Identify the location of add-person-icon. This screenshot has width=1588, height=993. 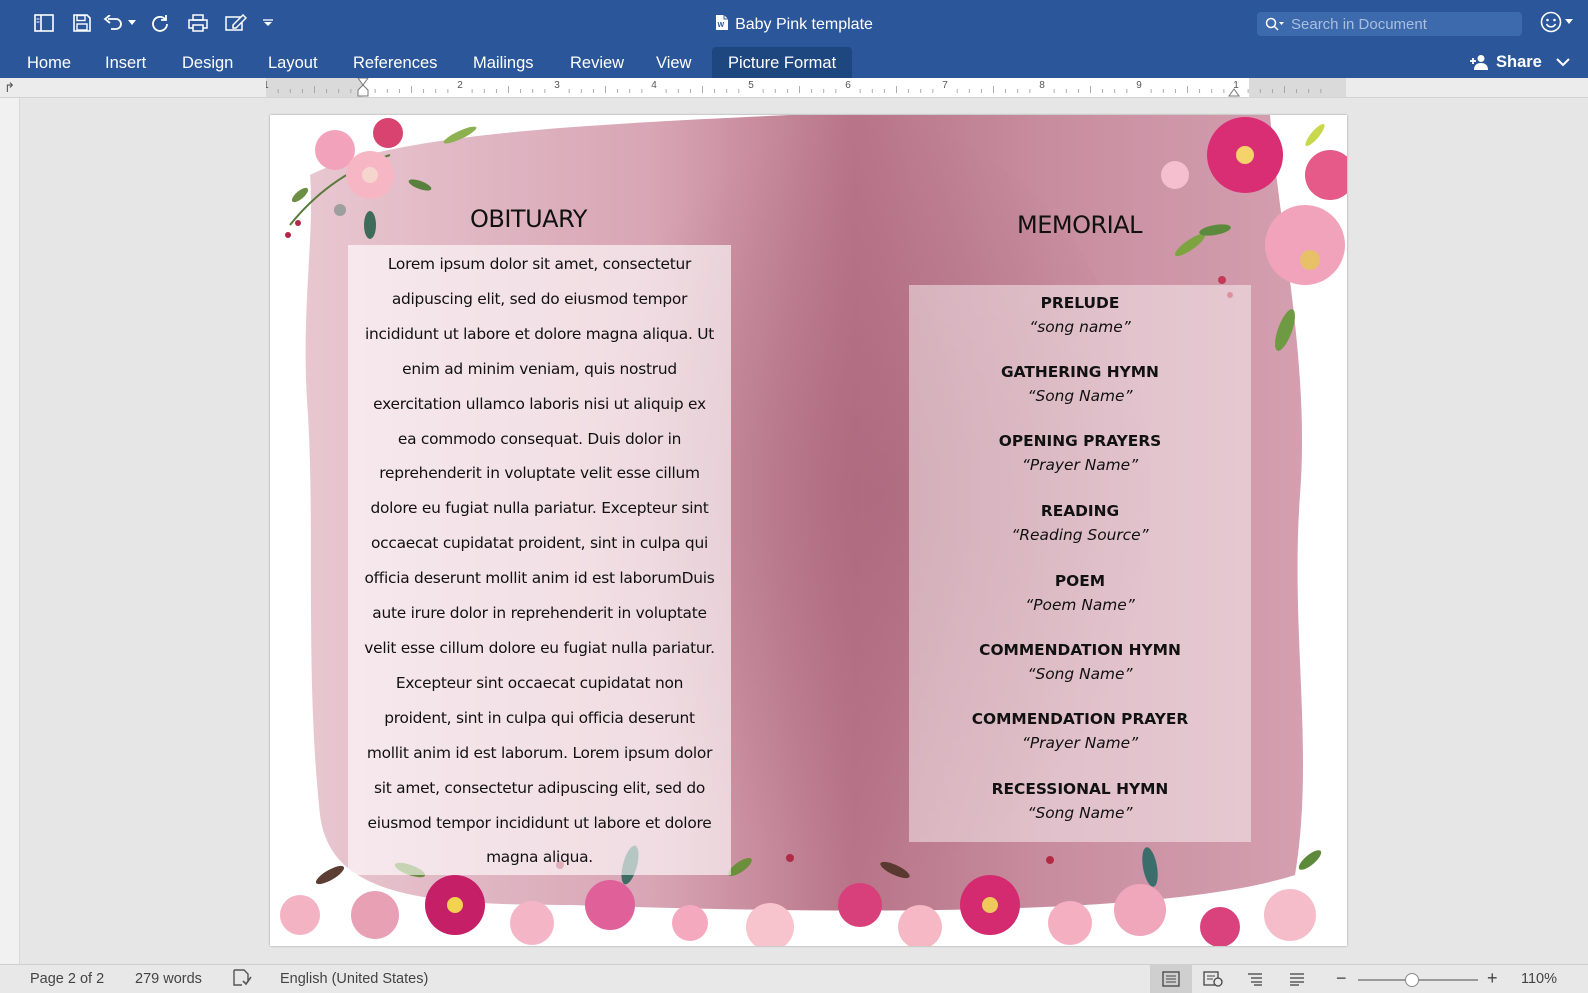
(1479, 62).